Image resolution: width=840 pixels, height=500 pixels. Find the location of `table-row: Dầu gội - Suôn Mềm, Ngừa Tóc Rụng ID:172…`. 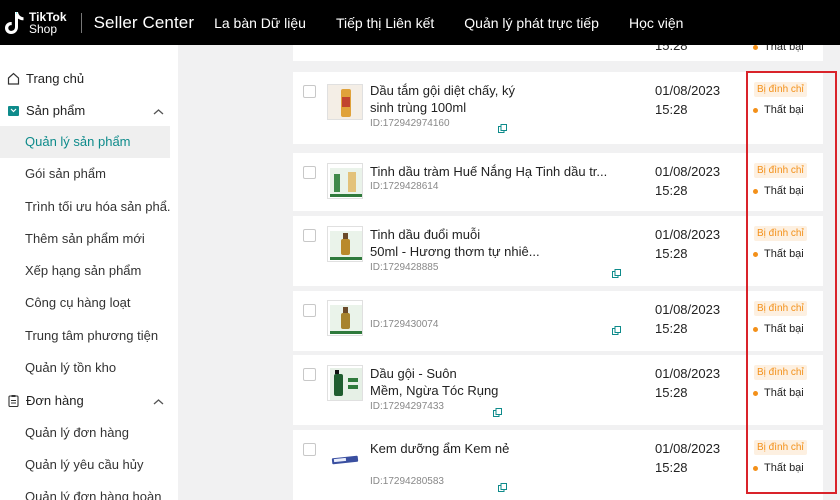

table-row: Dầu gội - Suôn Mềm, Ngừa Tóc Rụng ID:172… is located at coordinates (558, 390).